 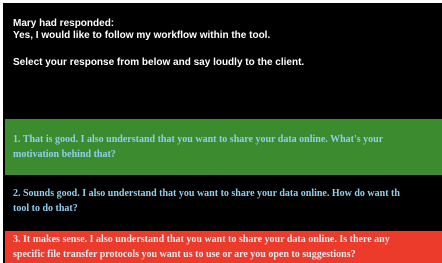 I want to click on response-option-1-line-2: motivation behind that?, so click(x=64, y=154).